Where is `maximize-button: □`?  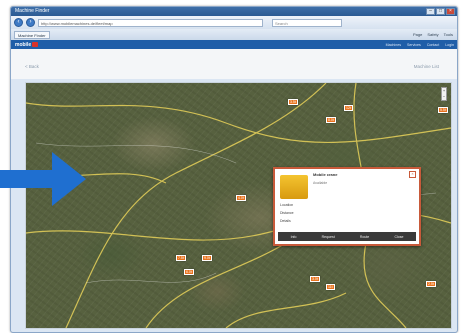
maximize-button: □ is located at coordinates (440, 11).